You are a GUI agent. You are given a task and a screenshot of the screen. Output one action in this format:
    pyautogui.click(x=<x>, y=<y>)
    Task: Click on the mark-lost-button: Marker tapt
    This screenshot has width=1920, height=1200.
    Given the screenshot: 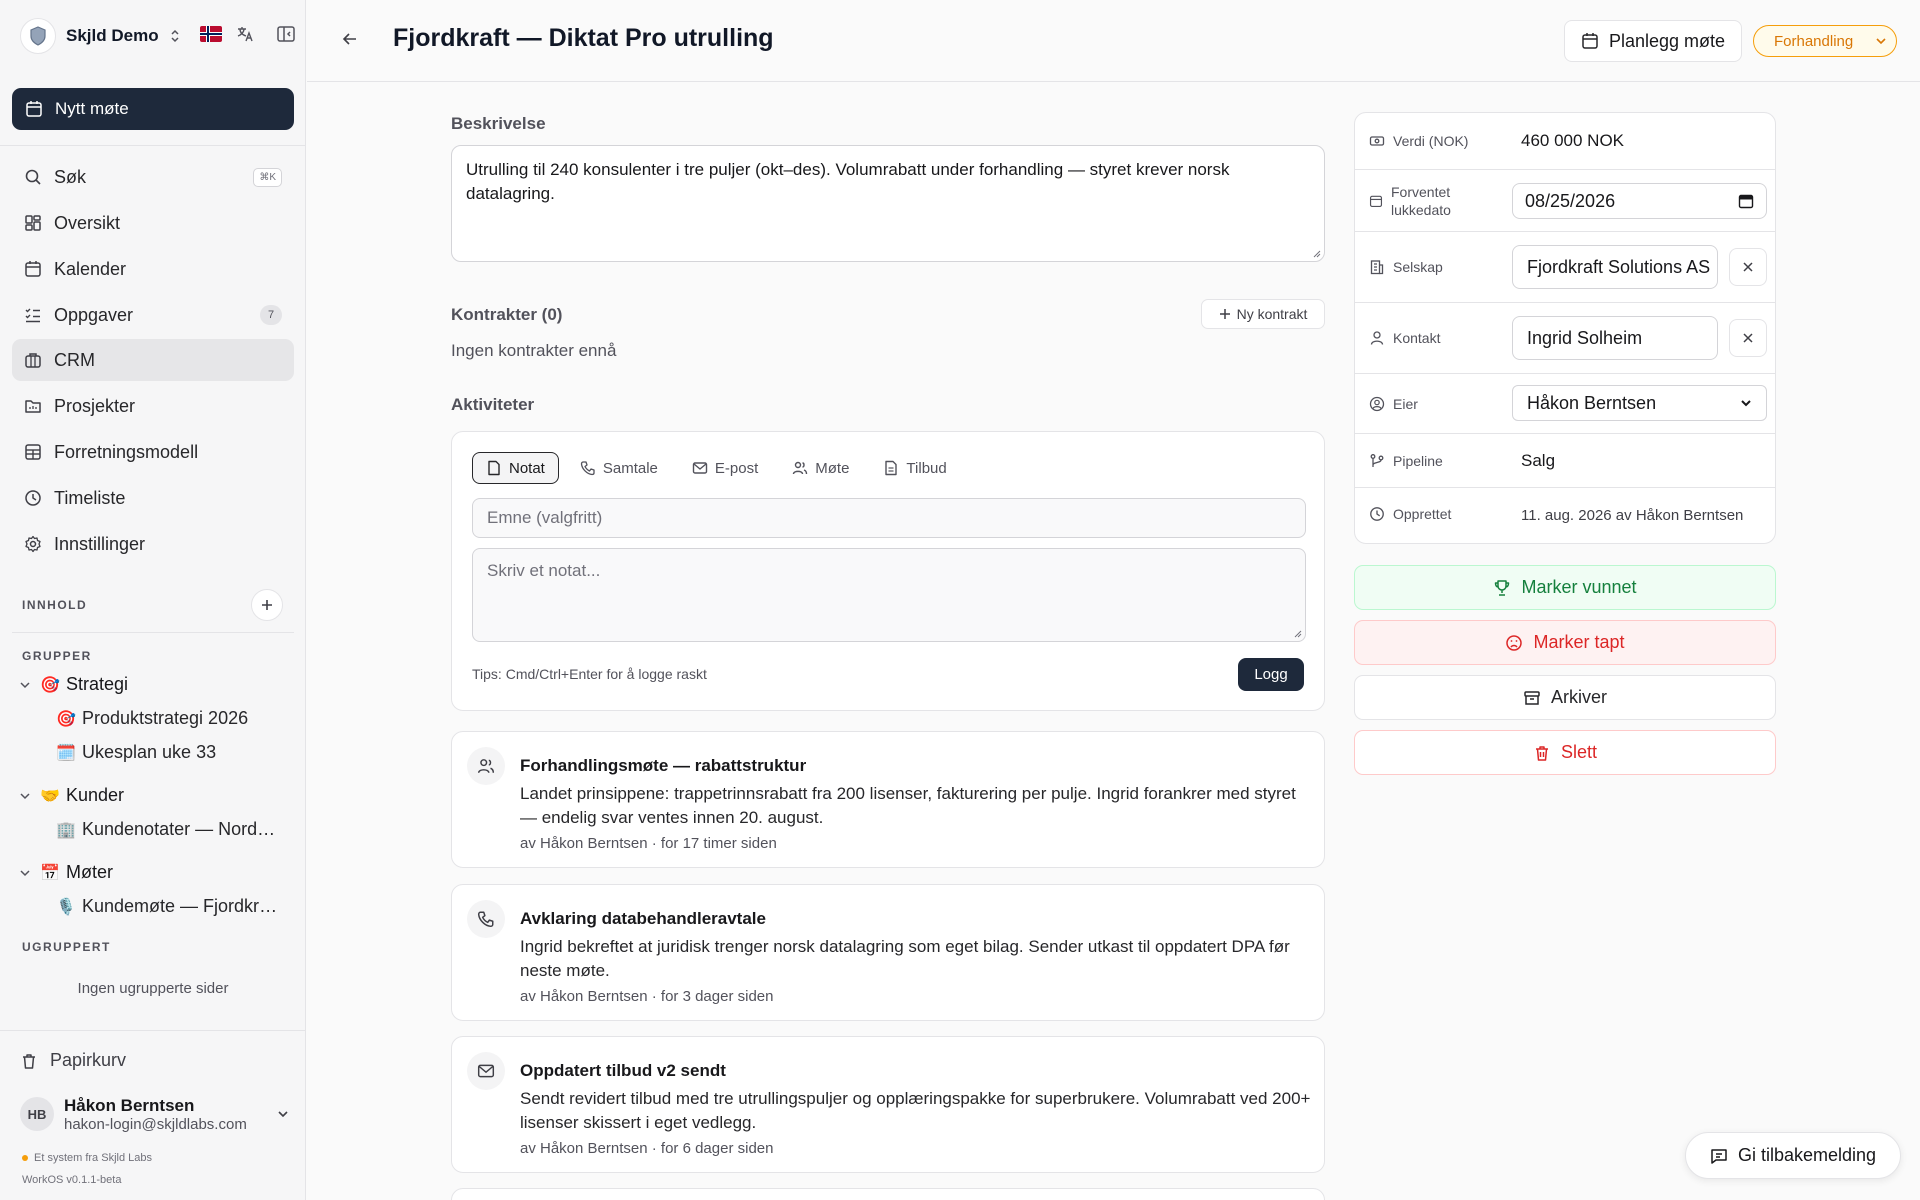 What is the action you would take?
    pyautogui.click(x=1565, y=642)
    